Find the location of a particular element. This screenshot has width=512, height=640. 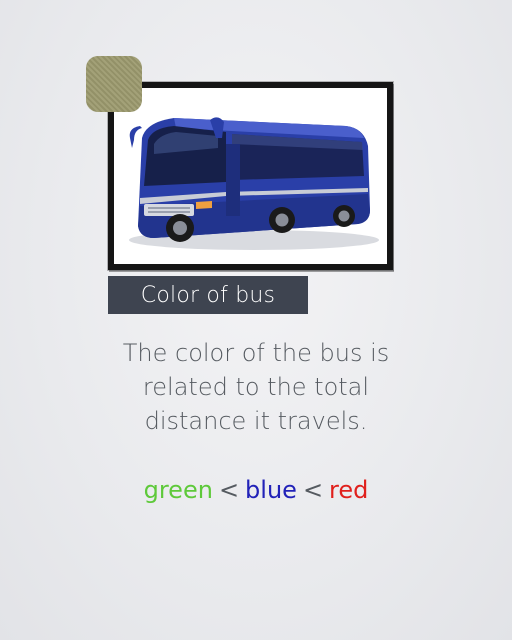

description-line-1: The color of the bus is is located at coordinates (256, 353).